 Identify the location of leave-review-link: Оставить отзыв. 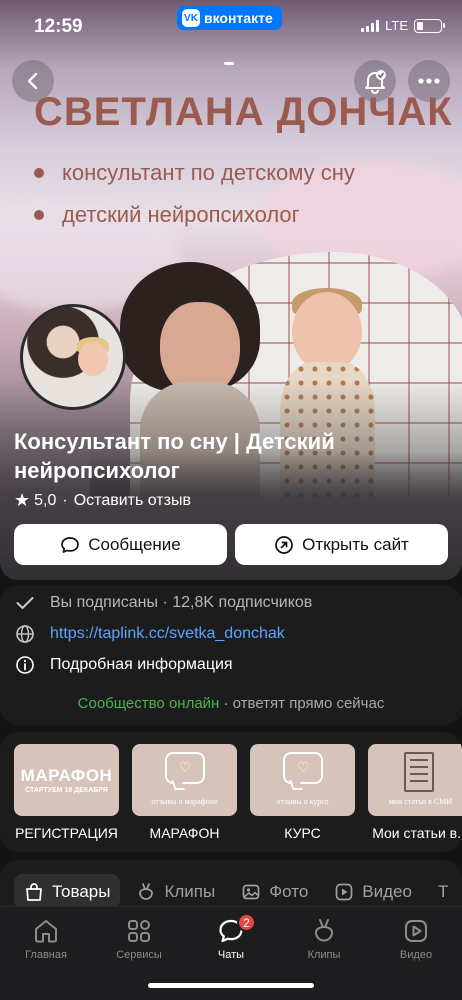
(132, 501).